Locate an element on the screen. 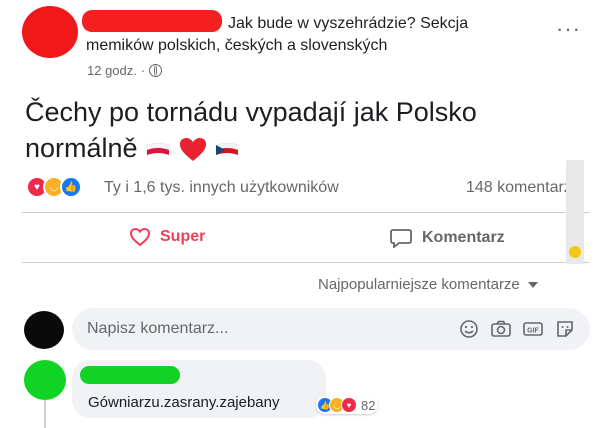  group-title-line2: memików polskich, českých a slovenských is located at coordinates (236, 46).